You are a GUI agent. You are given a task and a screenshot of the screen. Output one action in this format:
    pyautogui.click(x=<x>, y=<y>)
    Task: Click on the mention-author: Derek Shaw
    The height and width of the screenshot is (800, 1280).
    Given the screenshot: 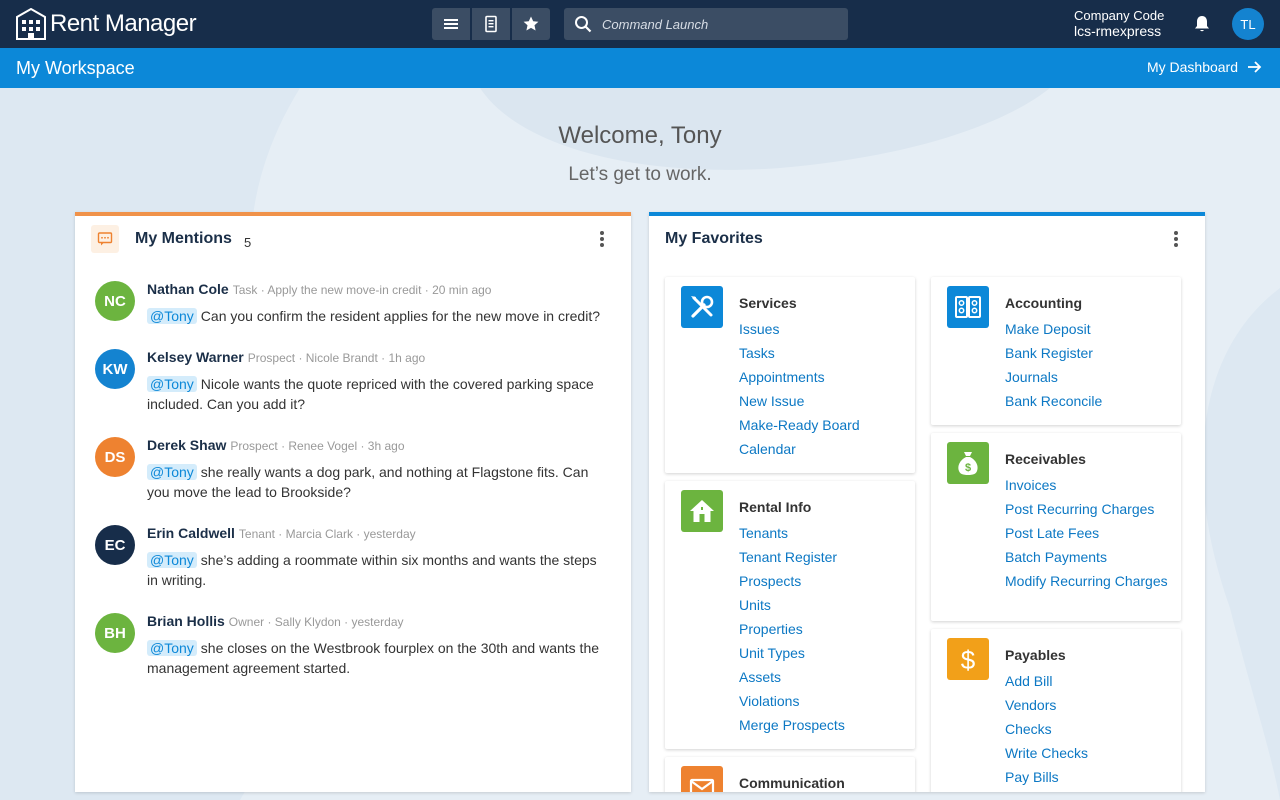 What is the action you would take?
    pyautogui.click(x=186, y=445)
    